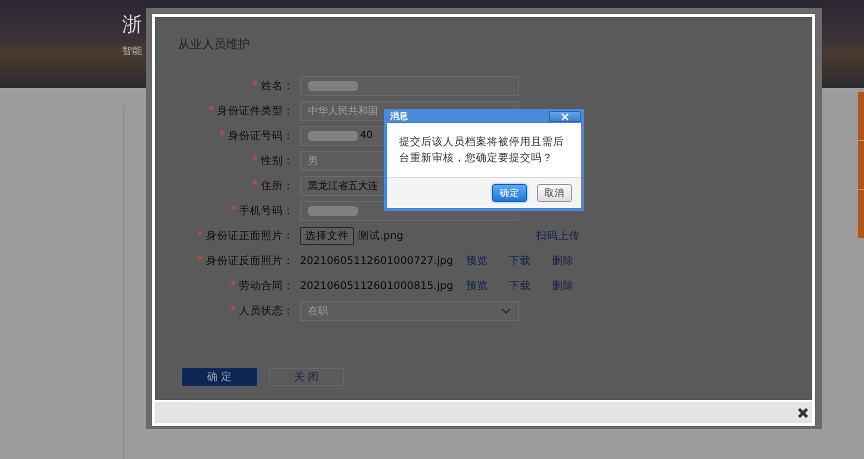 The image size is (864, 459). Describe the element at coordinates (266, 311) in the screenshot. I see `field-label: 人员状态：` at that location.